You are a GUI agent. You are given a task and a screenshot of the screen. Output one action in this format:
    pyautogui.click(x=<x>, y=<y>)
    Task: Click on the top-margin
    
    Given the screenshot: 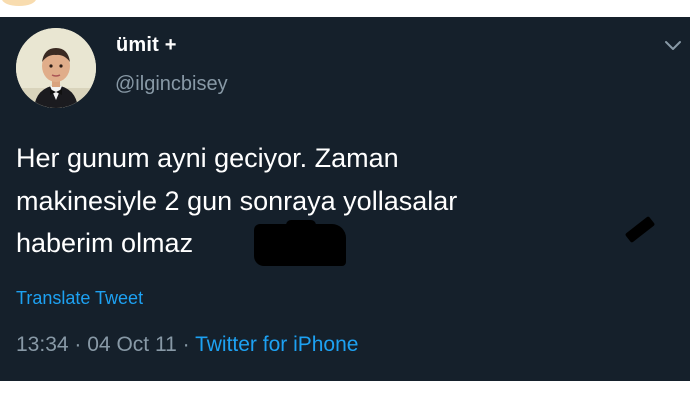 What is the action you would take?
    pyautogui.click(x=345, y=8)
    